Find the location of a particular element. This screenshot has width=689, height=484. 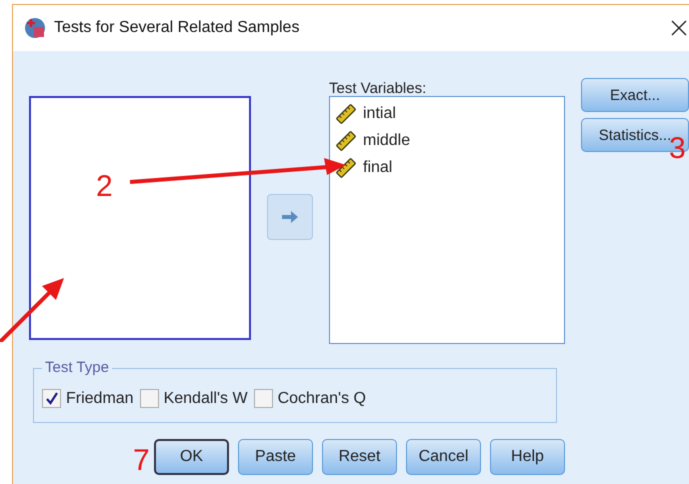

annotation-number: 2 is located at coordinates (104, 187).